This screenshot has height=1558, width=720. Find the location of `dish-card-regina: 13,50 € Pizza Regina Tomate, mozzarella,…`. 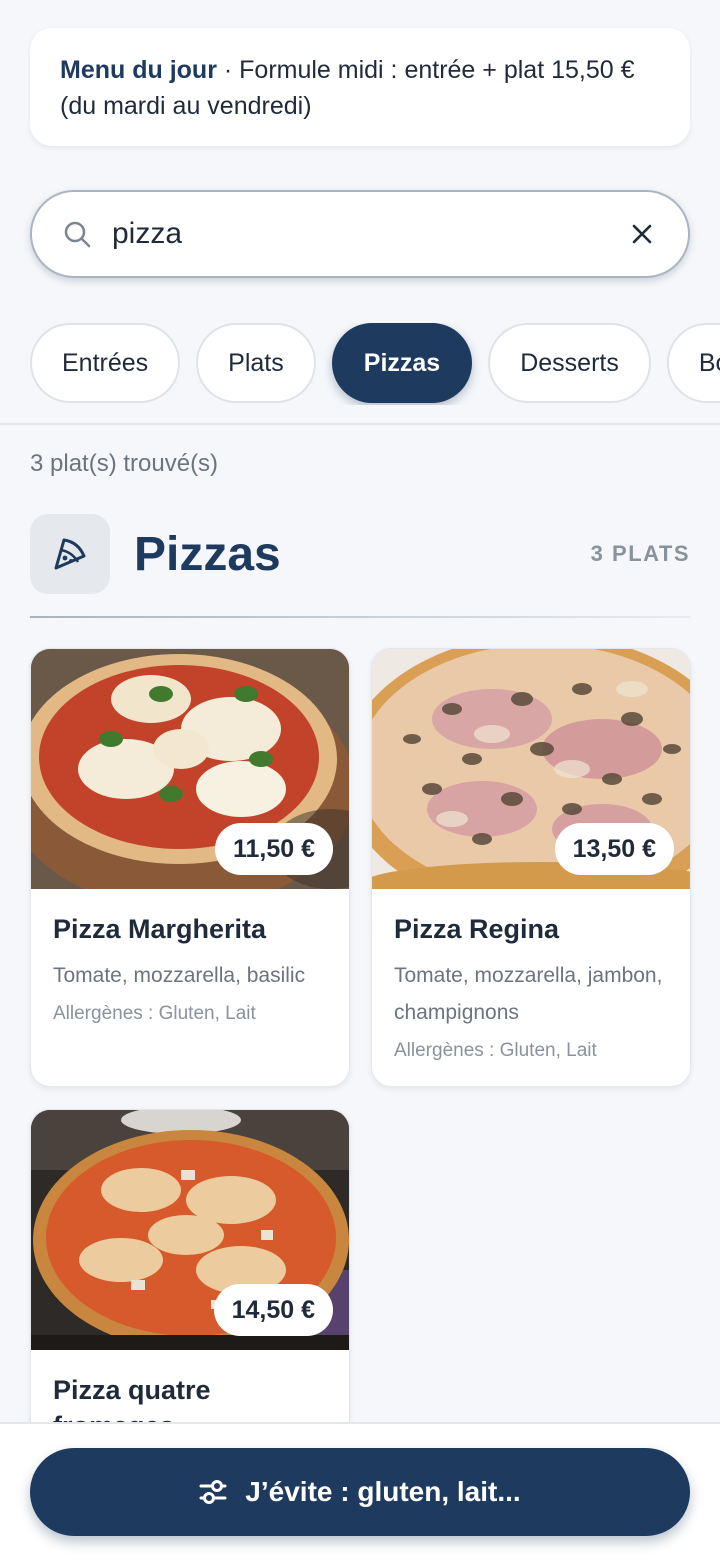

dish-card-regina: 13,50 € Pizza Regina Tomate, mozzarella,… is located at coordinates (531, 867).